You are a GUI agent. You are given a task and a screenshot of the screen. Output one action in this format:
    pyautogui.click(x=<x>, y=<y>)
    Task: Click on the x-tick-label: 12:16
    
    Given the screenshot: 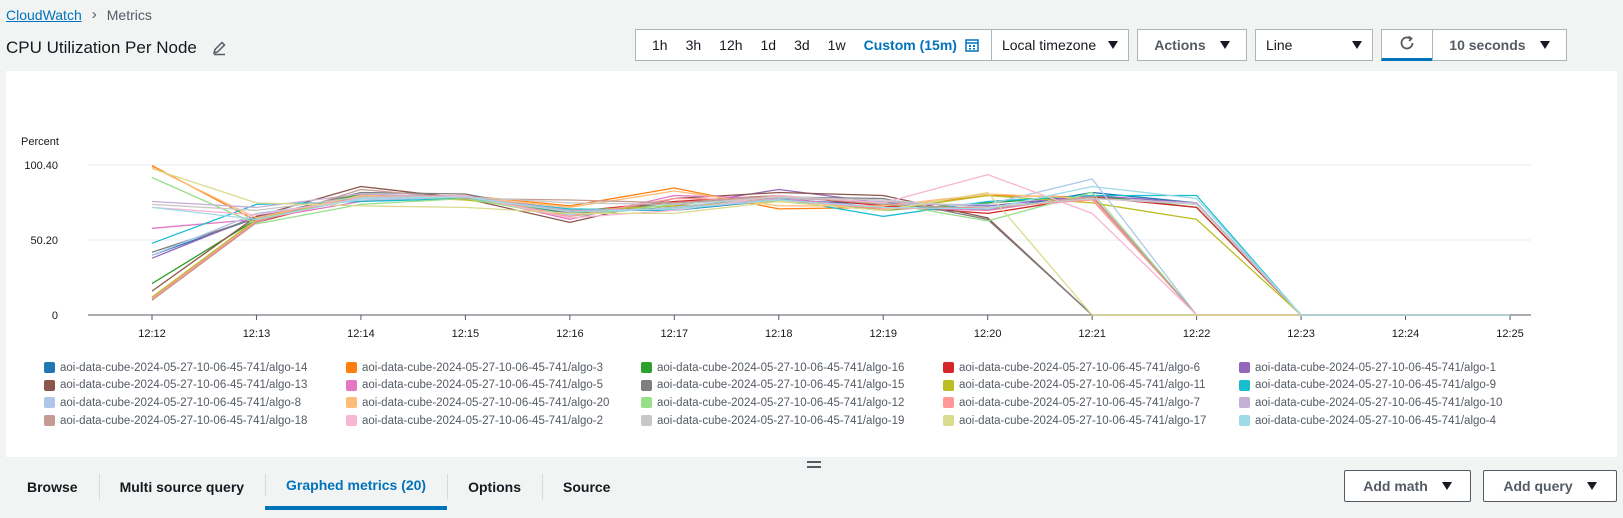 What is the action you would take?
    pyautogui.click(x=570, y=334)
    